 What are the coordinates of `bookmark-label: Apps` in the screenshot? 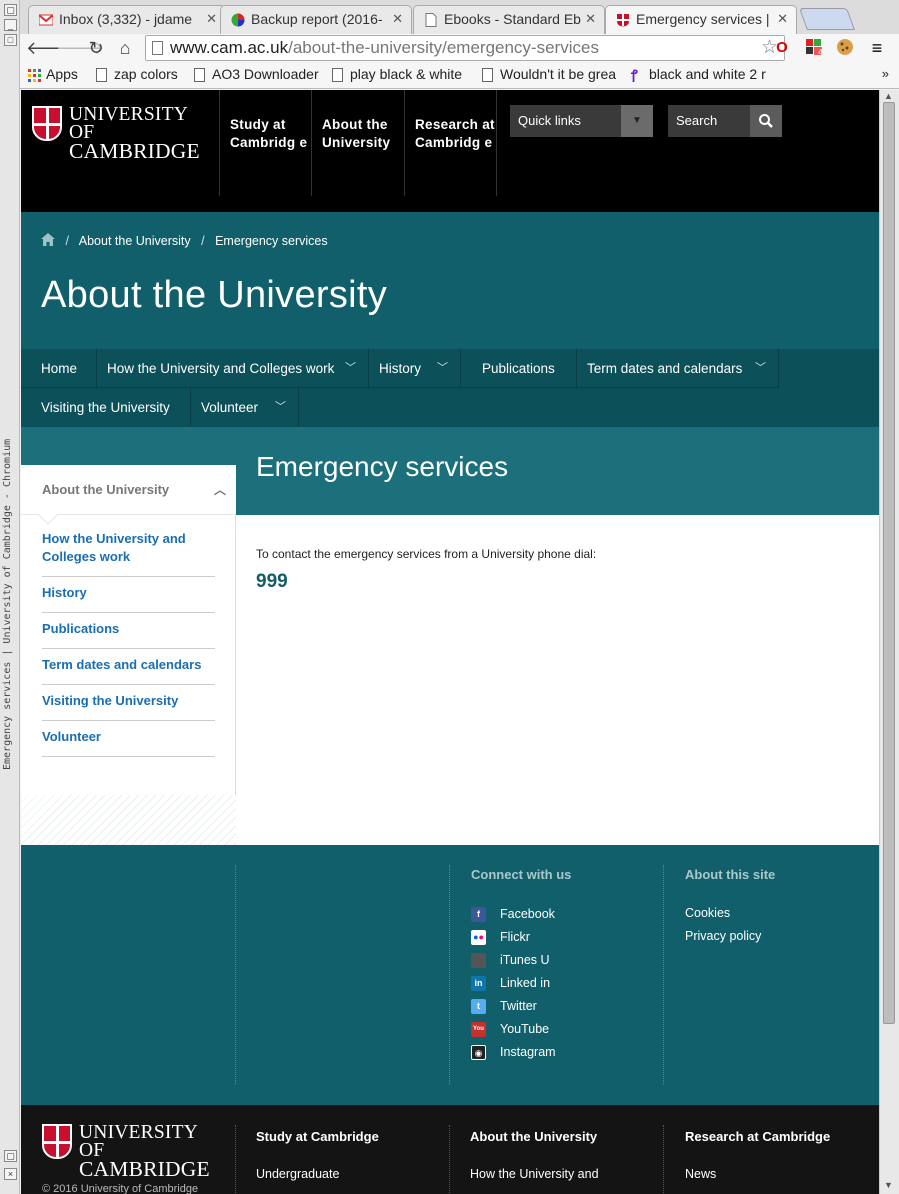 It's located at (62, 74).